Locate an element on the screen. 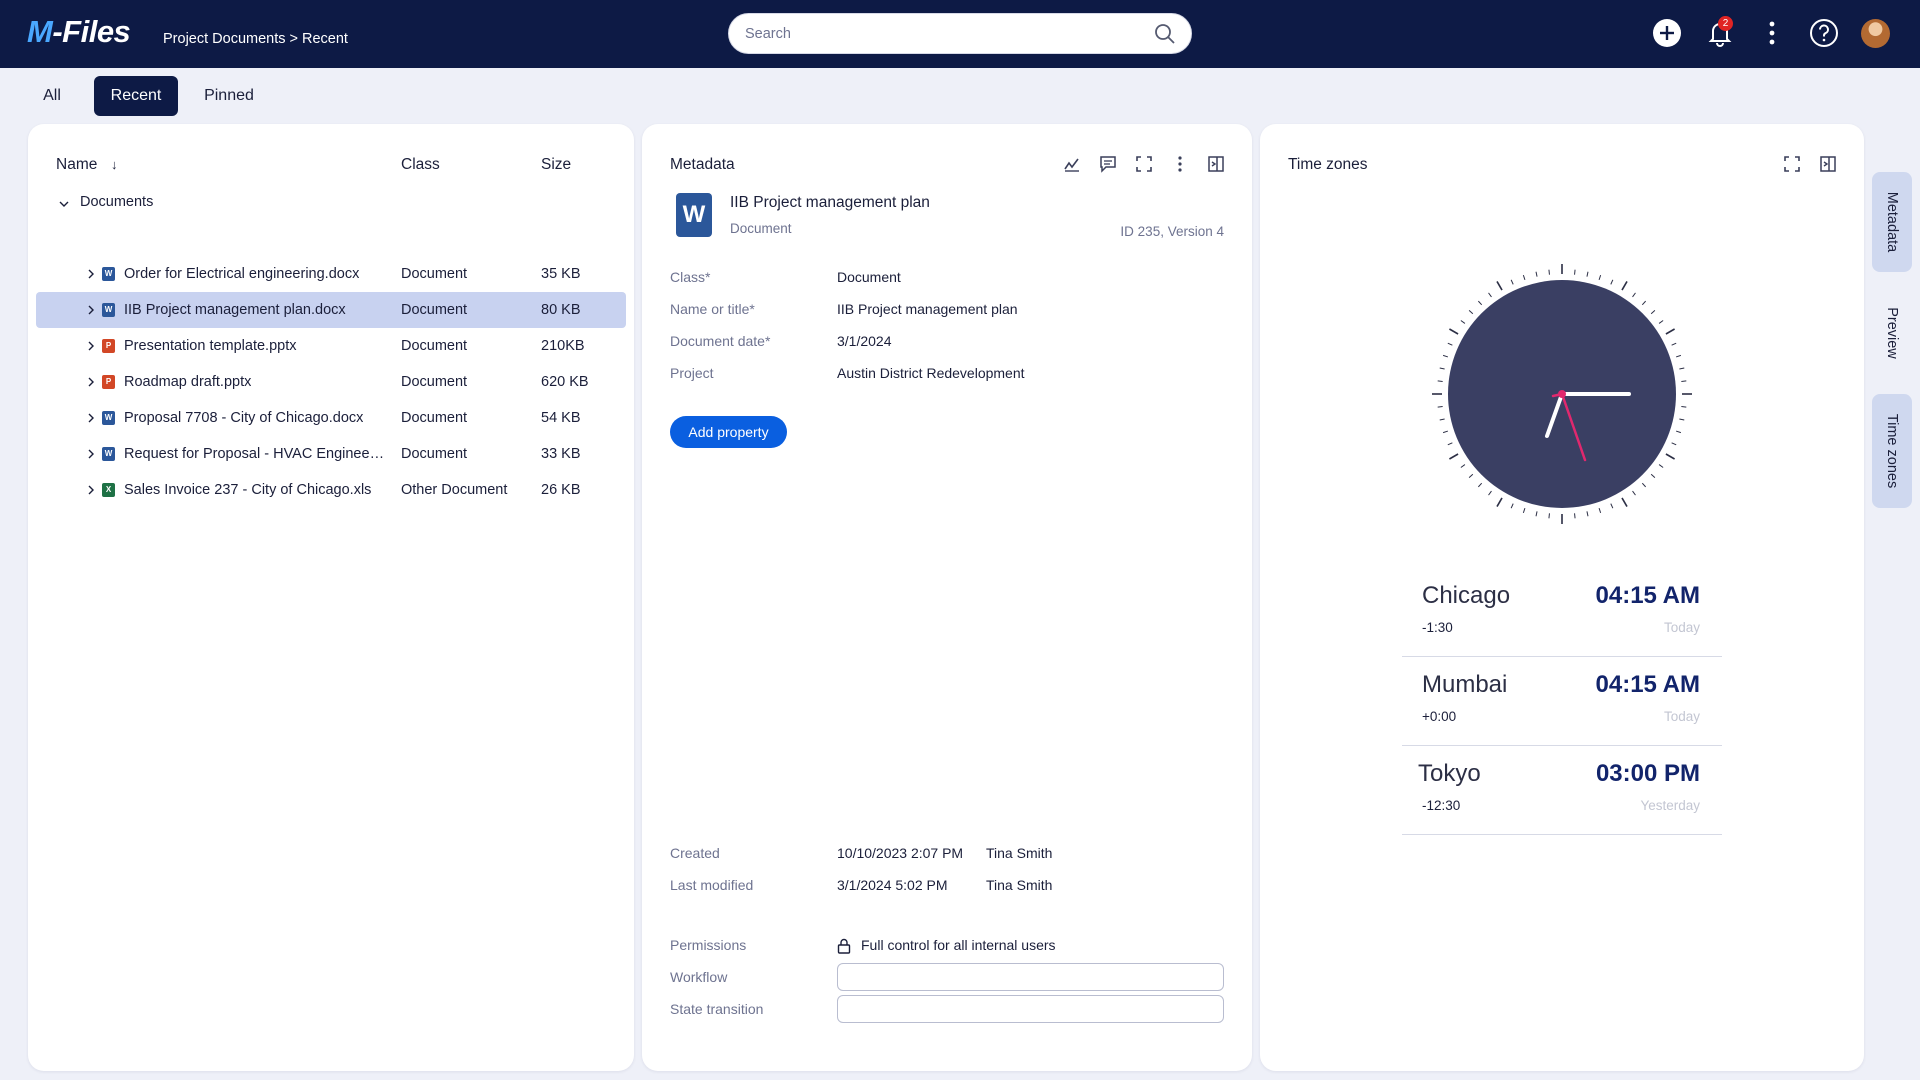 Image resolution: width=1920 pixels, height=1080 pixels. comment-icon is located at coordinates (1108, 164).